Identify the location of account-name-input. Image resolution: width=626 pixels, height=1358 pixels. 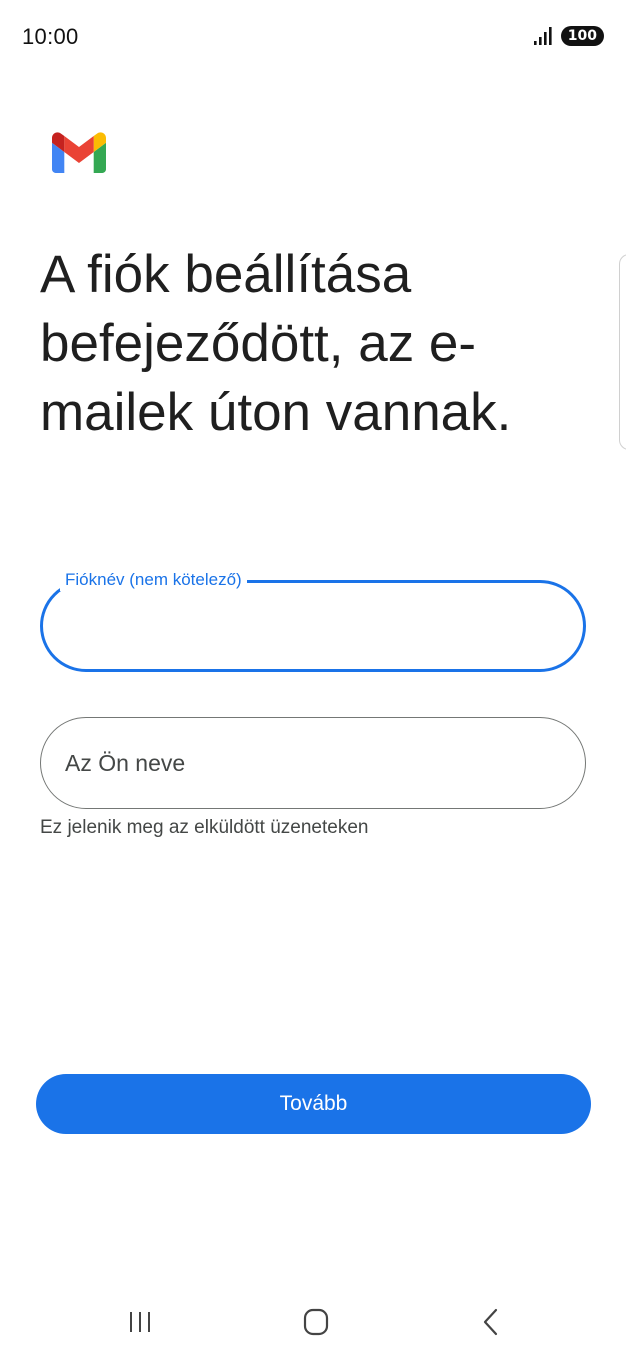
(313, 626).